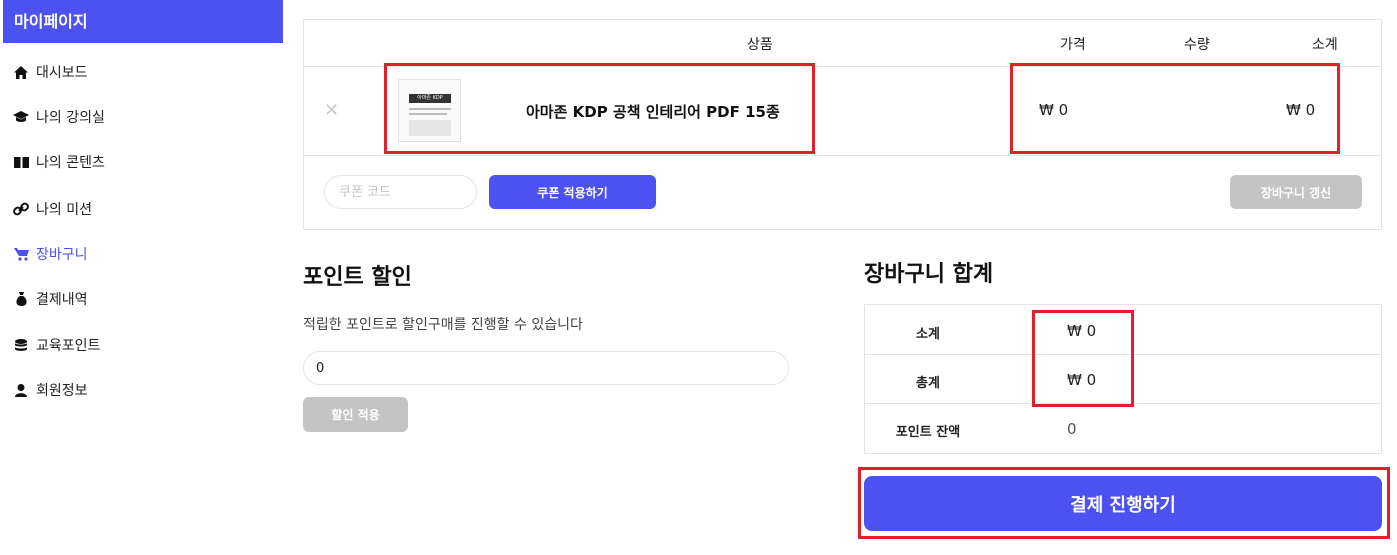 This screenshot has width=1397, height=555. Describe the element at coordinates (1082, 380) in the screenshot. I see `total-value: ₩ 0` at that location.